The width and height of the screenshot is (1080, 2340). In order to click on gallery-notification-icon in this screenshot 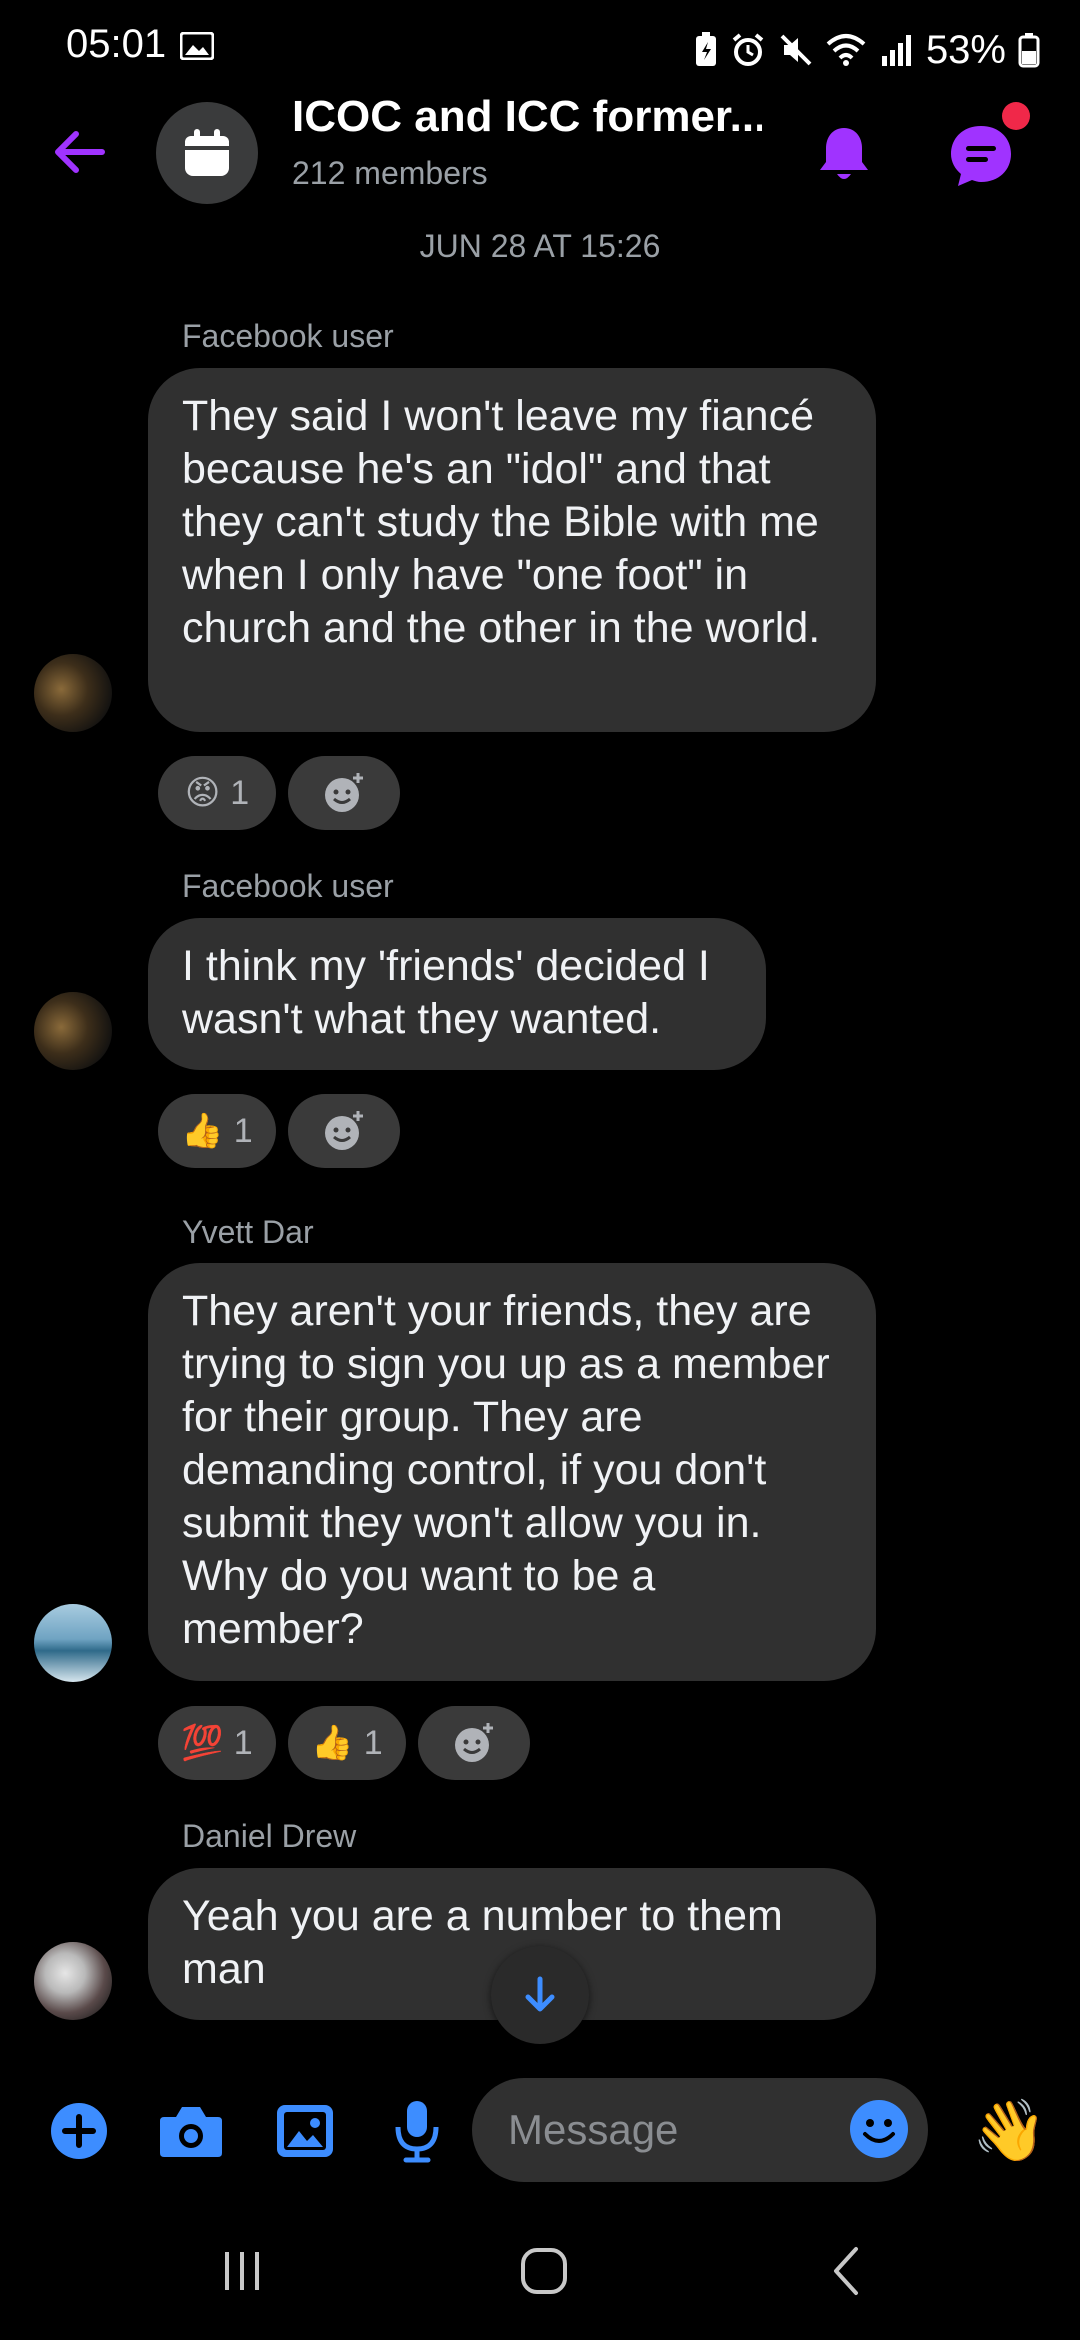, I will do `click(197, 46)`.